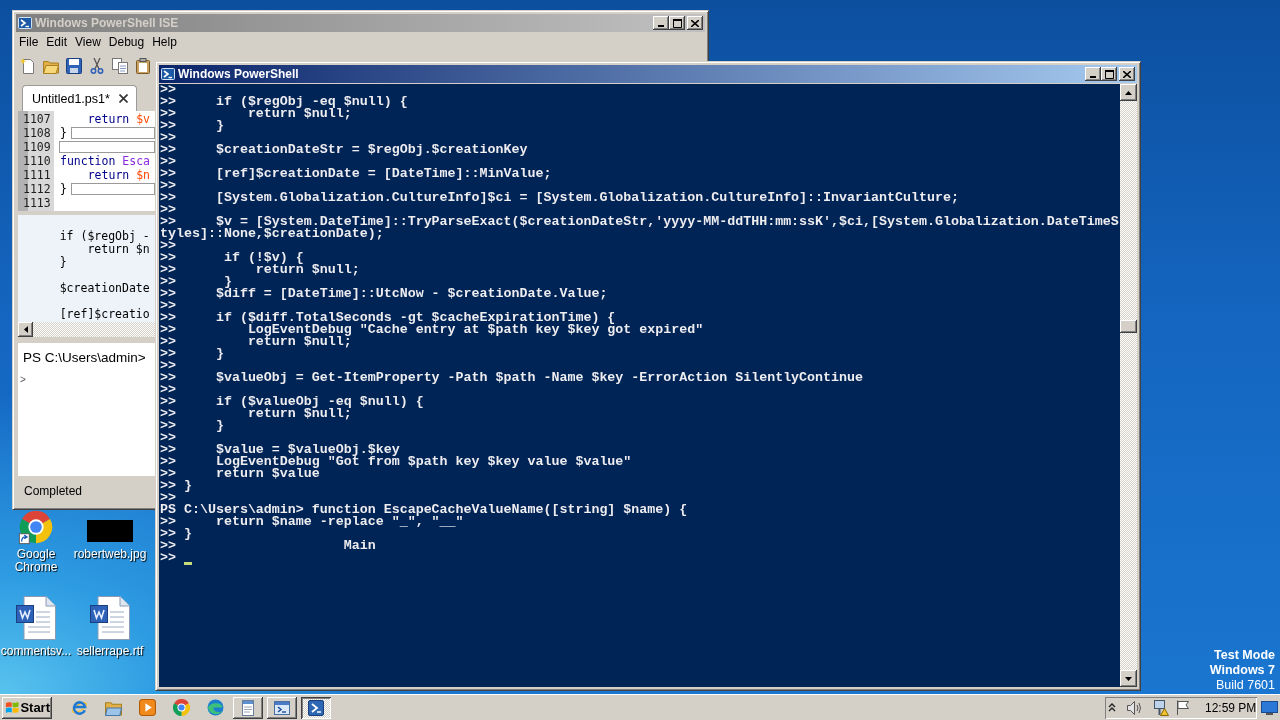 Image resolution: width=1280 pixels, height=720 pixels. Describe the element at coordinates (1161, 707) in the screenshot. I see `network-warning-icon` at that location.